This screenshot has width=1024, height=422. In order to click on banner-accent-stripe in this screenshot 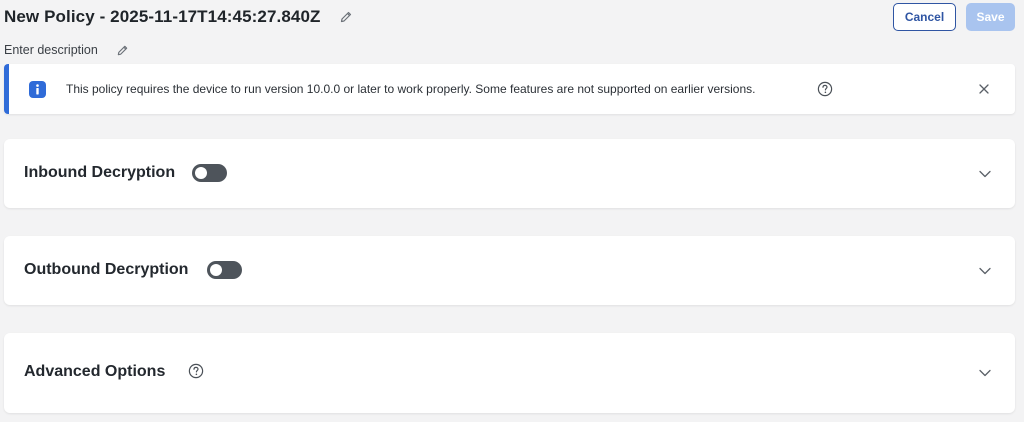, I will do `click(6, 89)`.